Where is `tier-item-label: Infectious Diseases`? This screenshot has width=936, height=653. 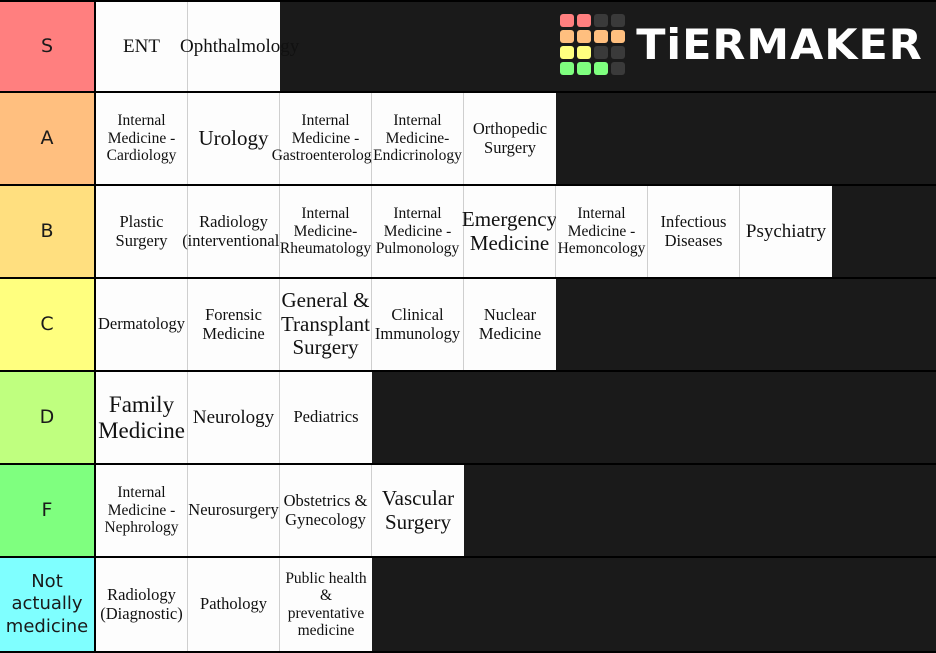 tier-item-label: Infectious Diseases is located at coordinates (693, 231).